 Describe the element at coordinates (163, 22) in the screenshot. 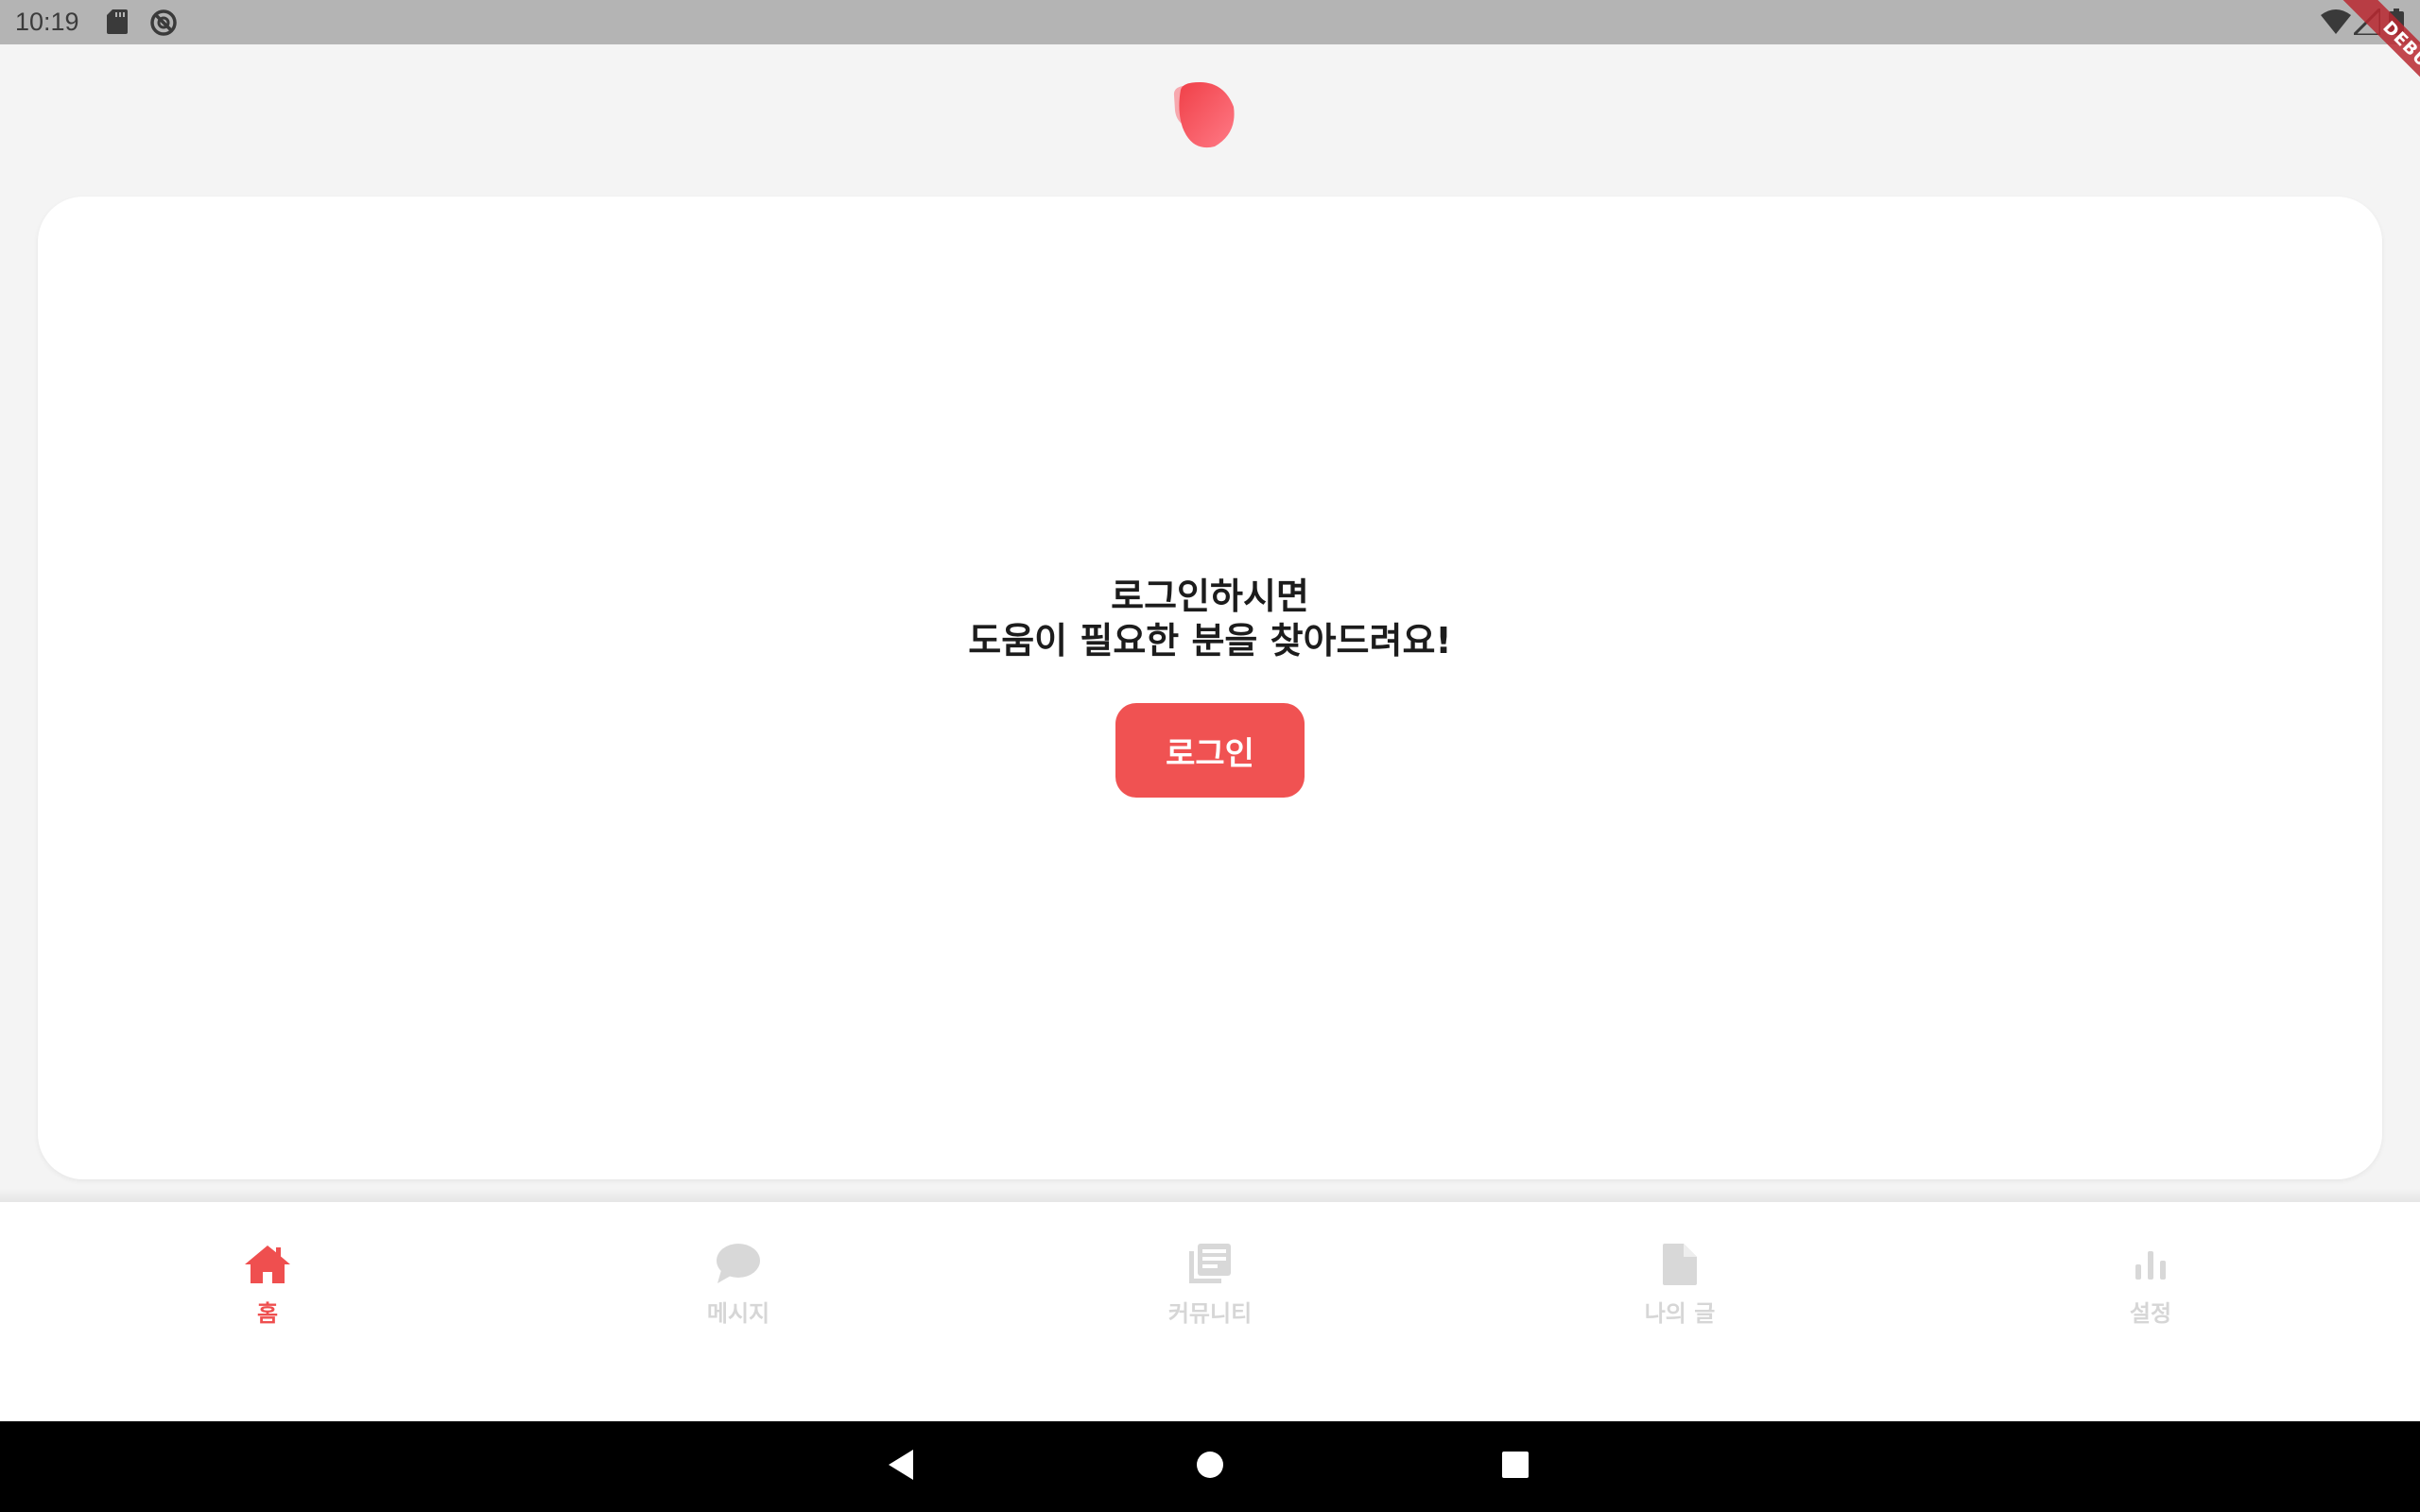

I see `do-not-disturb-icon` at that location.